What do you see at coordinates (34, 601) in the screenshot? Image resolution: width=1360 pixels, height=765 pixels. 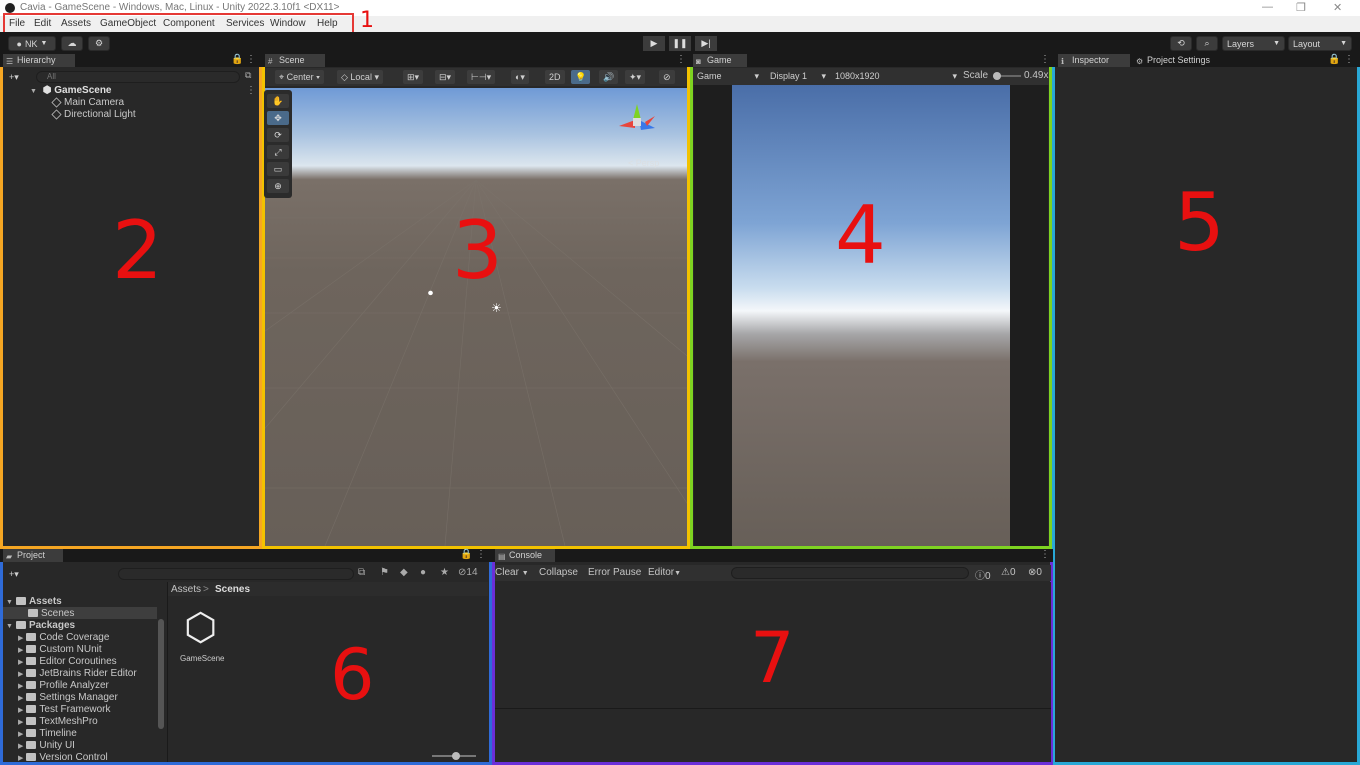 I see `folder-assets: ▼ Assets` at bounding box center [34, 601].